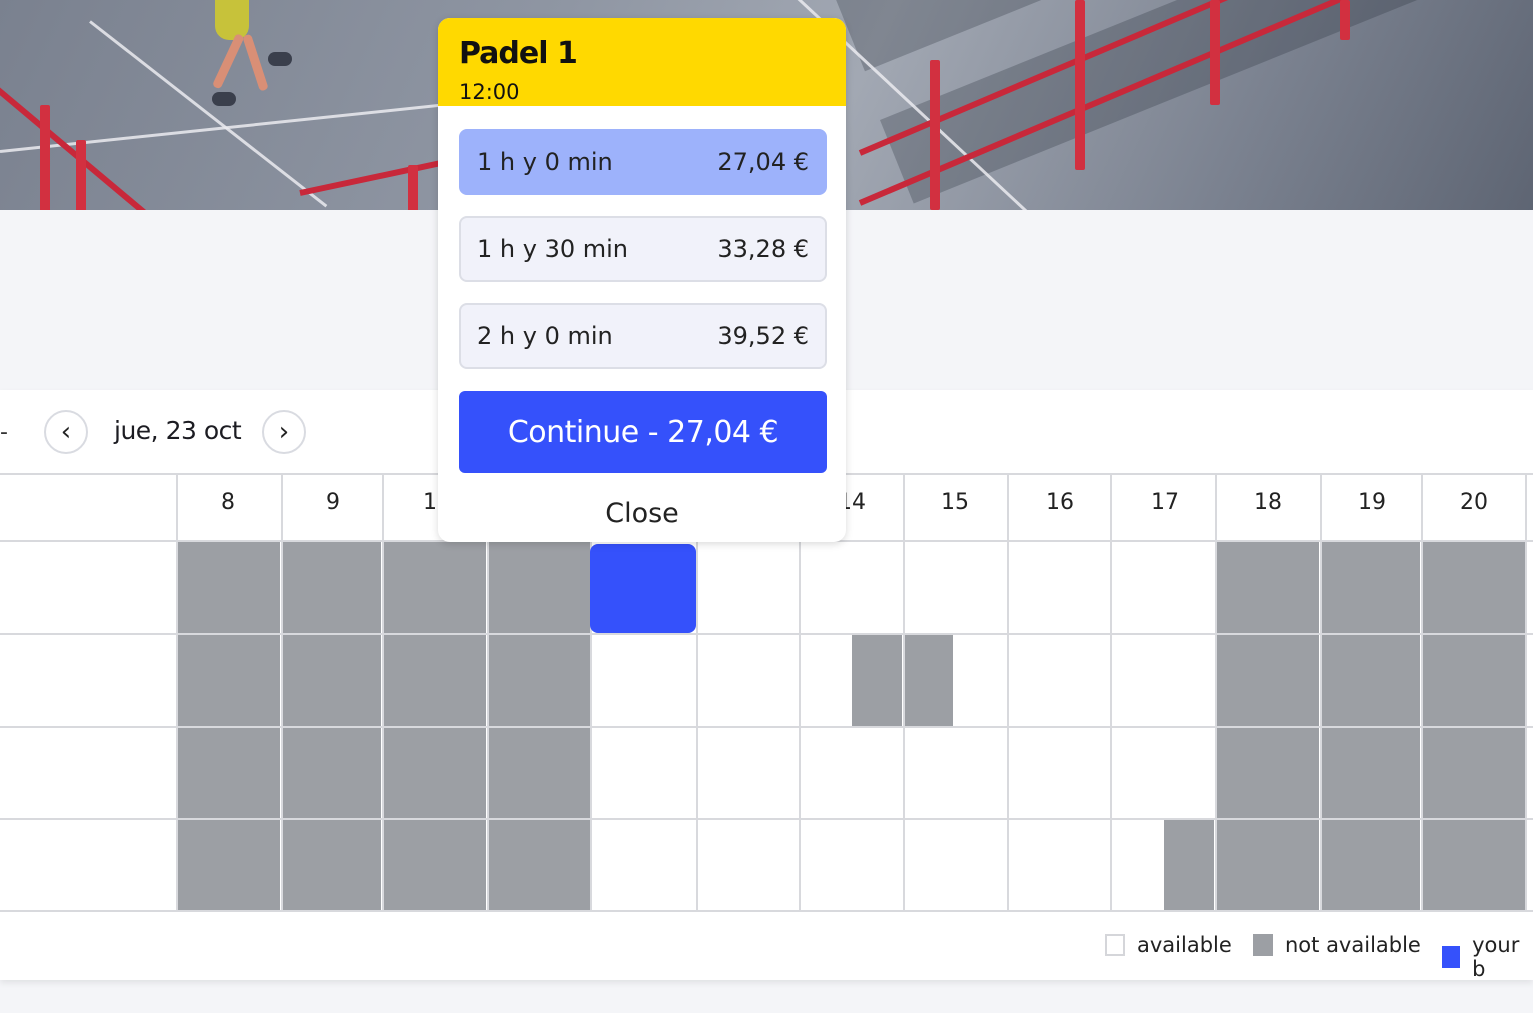 This screenshot has width=1533, height=1013. I want to click on duration-label: 2 h y 0 min, so click(545, 336).